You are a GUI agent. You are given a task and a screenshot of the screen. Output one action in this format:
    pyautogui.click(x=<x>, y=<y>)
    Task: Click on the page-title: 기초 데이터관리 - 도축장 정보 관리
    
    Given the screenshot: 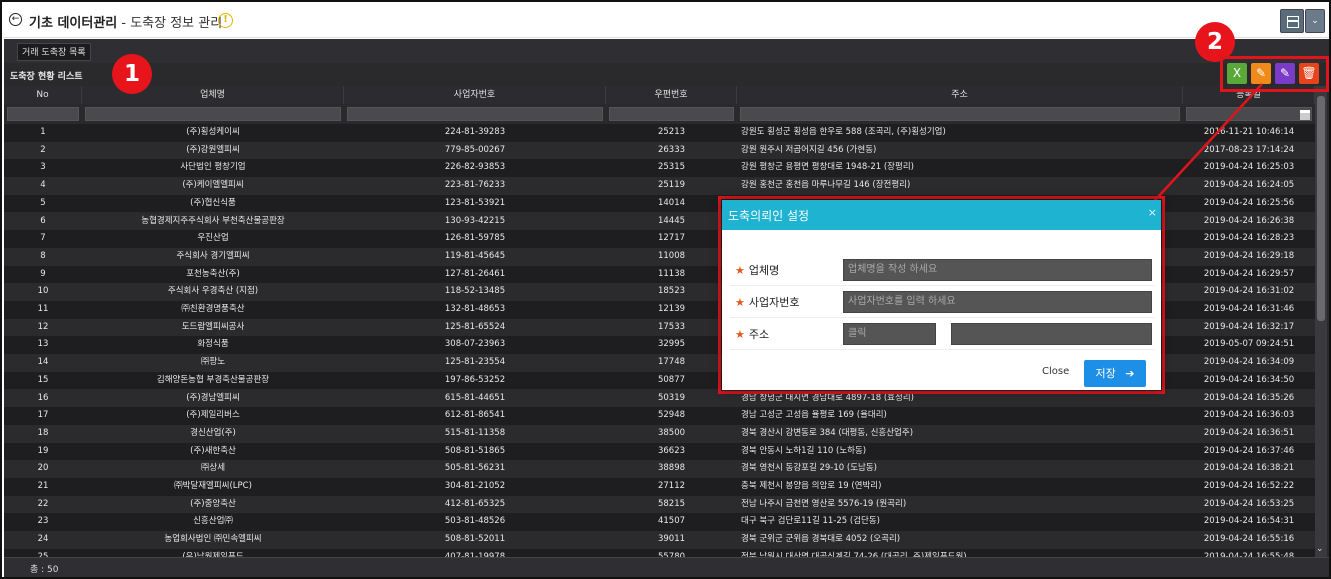 What is the action you would take?
    pyautogui.click(x=125, y=21)
    